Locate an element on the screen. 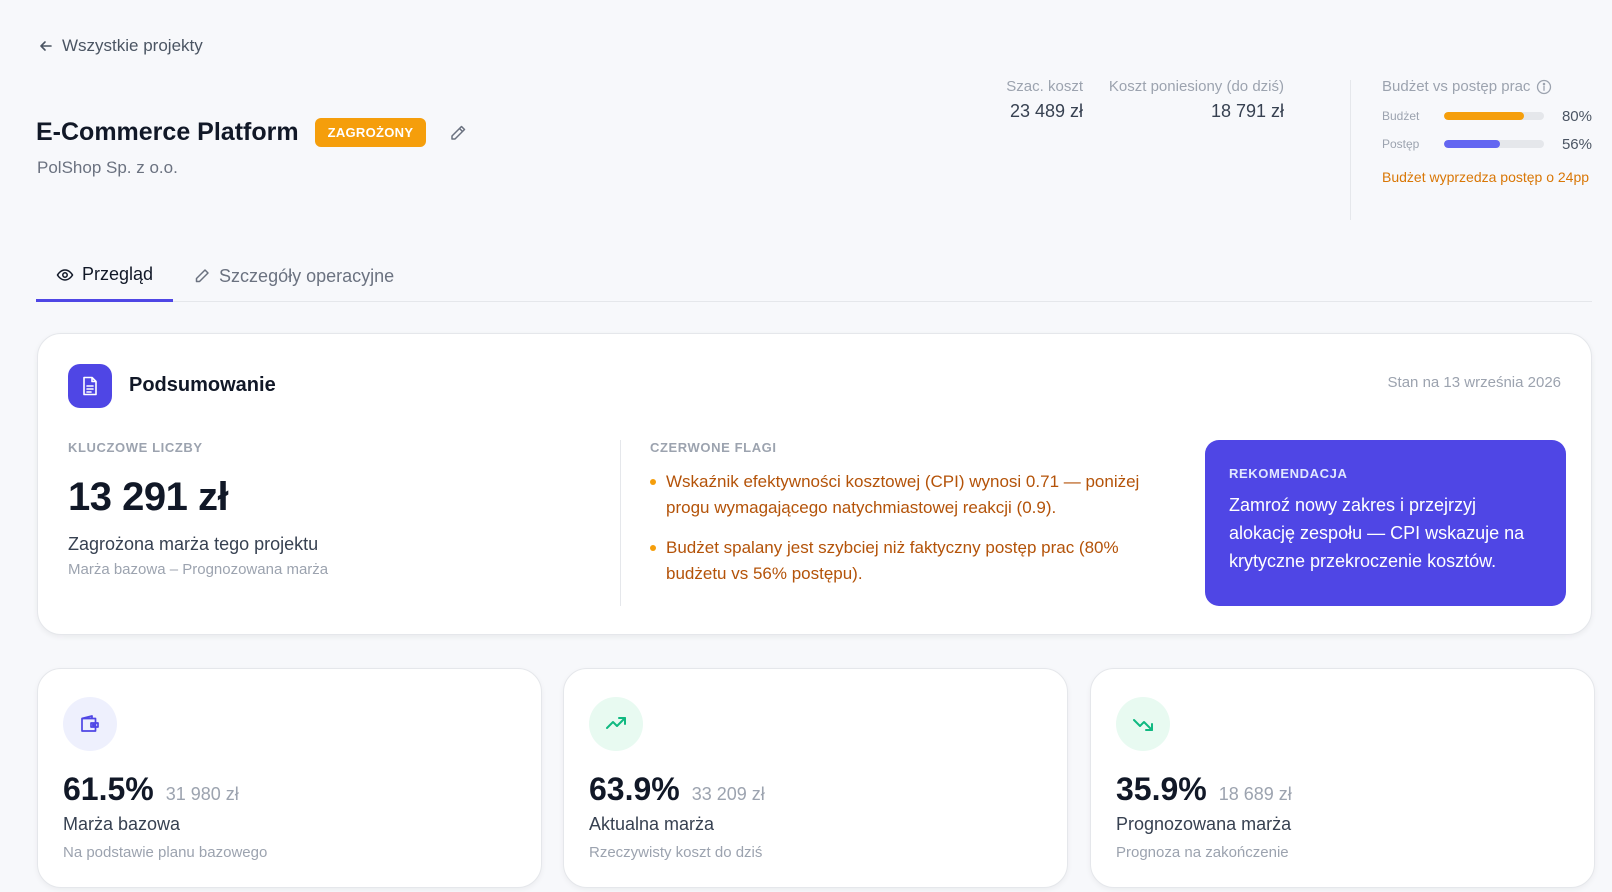 The height and width of the screenshot is (892, 1612). metric-values: 35.9% 18 689 zł is located at coordinates (1204, 789).